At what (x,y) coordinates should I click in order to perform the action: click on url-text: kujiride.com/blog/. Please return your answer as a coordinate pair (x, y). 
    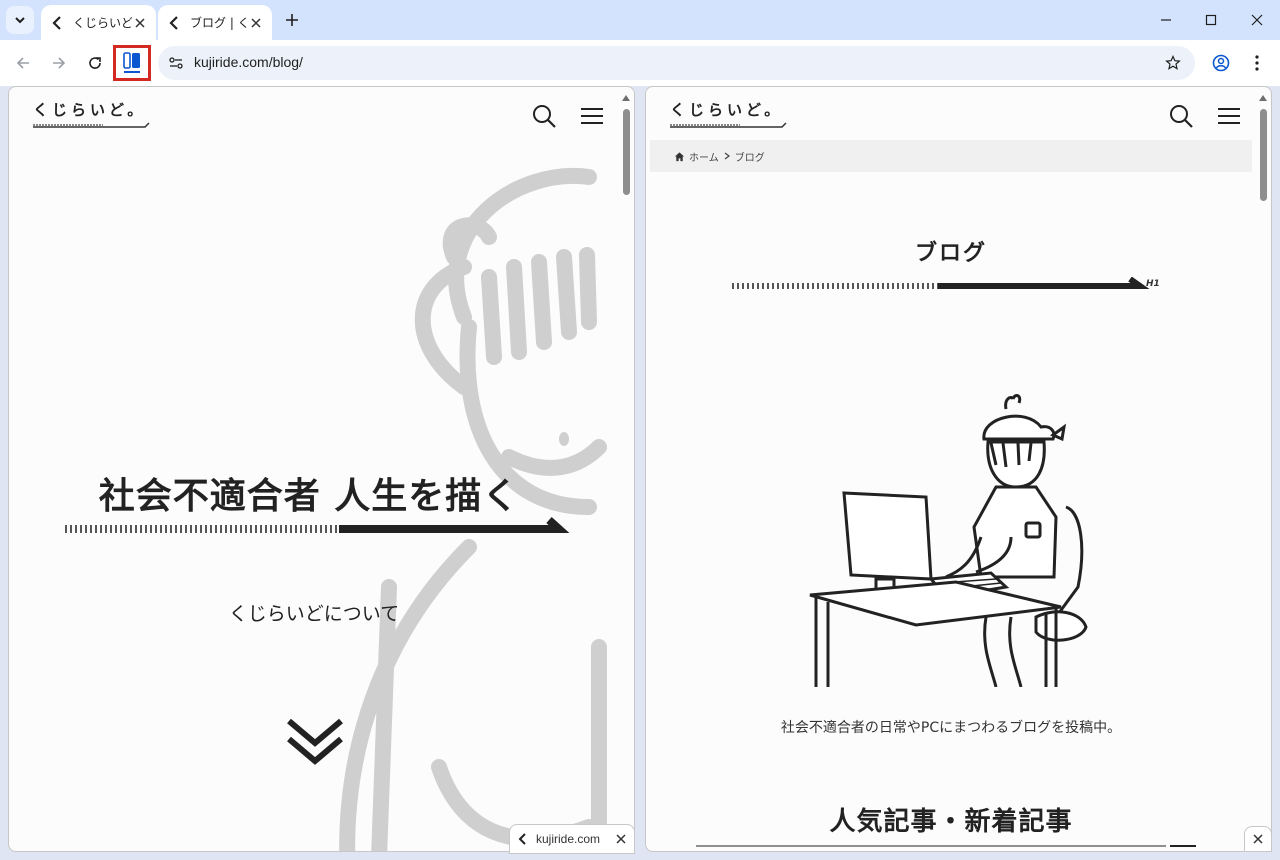
    Looking at the image, I should click on (248, 62).